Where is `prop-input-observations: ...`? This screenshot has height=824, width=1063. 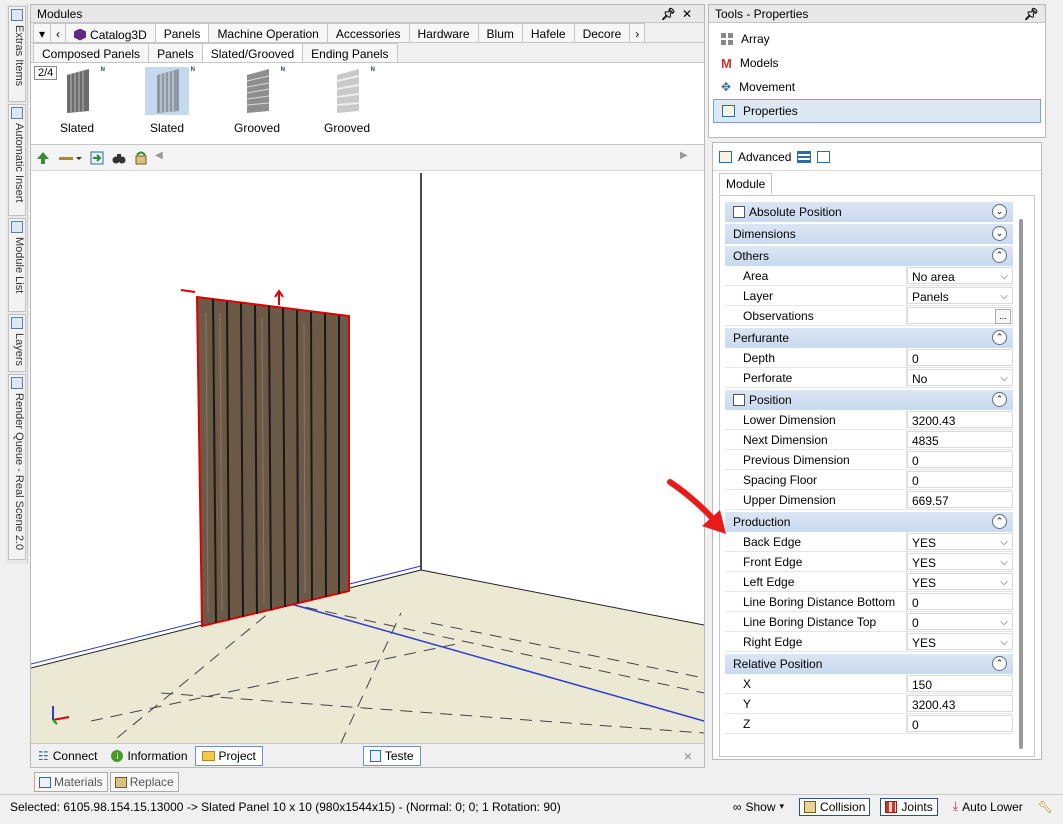
prop-input-observations: ... is located at coordinates (960, 315).